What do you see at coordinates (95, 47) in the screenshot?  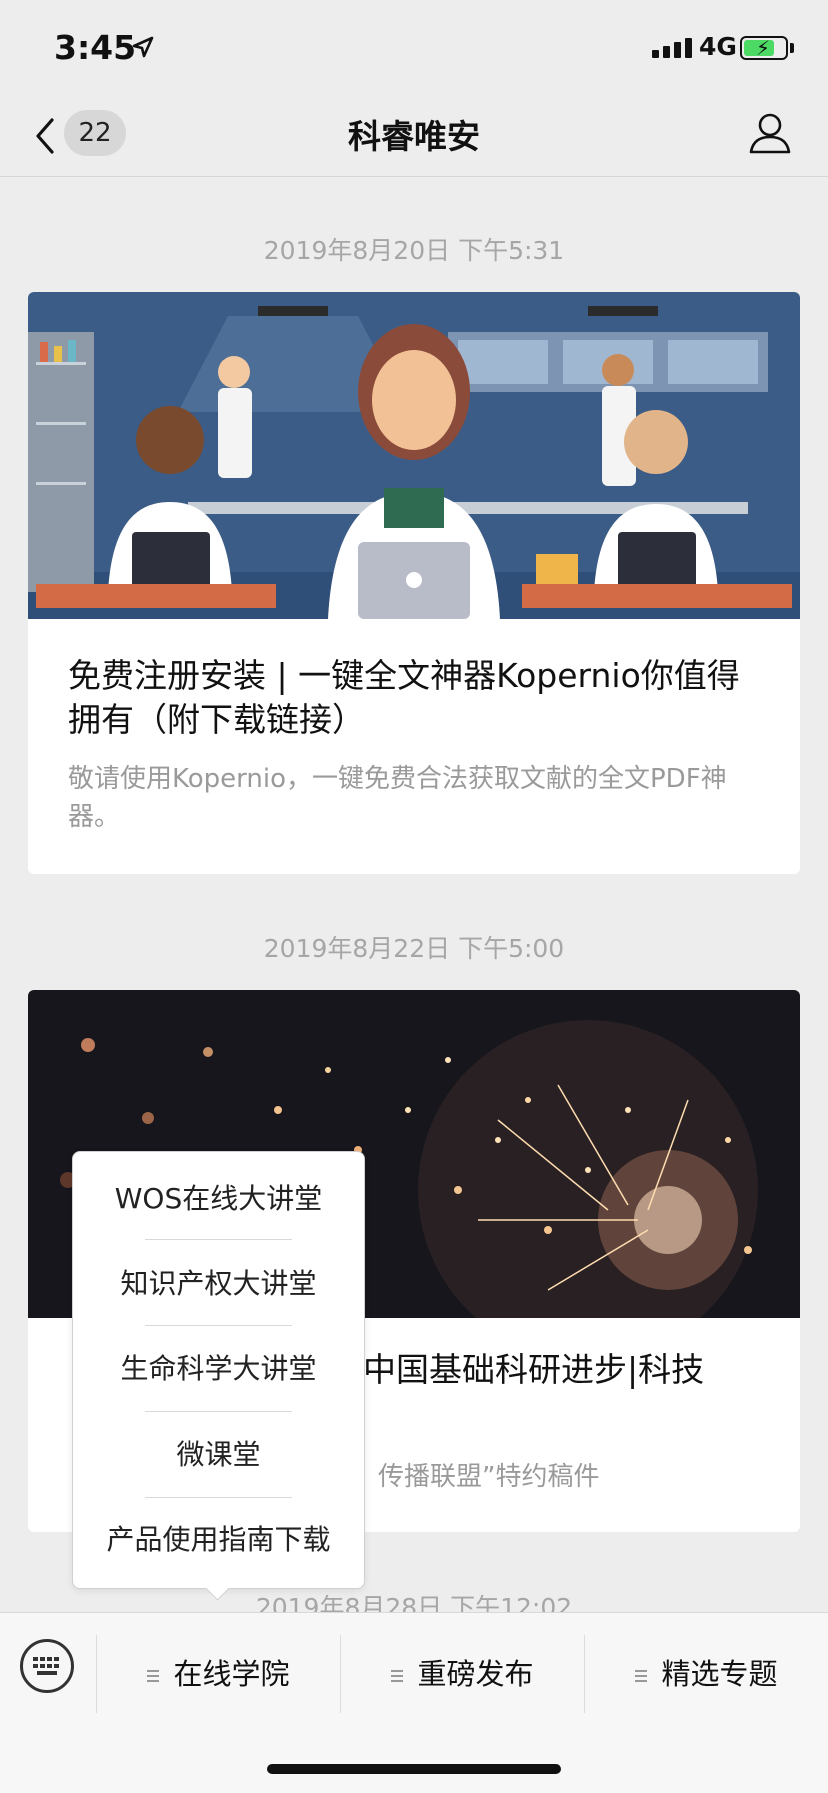 I see `status-time: 3:45` at bounding box center [95, 47].